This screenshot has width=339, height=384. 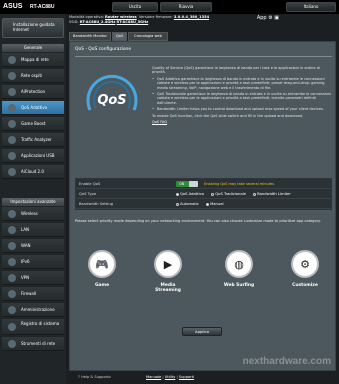 What do you see at coordinates (33, 310) in the screenshot?
I see `sidebar-item-administration: Amministrazione` at bounding box center [33, 310].